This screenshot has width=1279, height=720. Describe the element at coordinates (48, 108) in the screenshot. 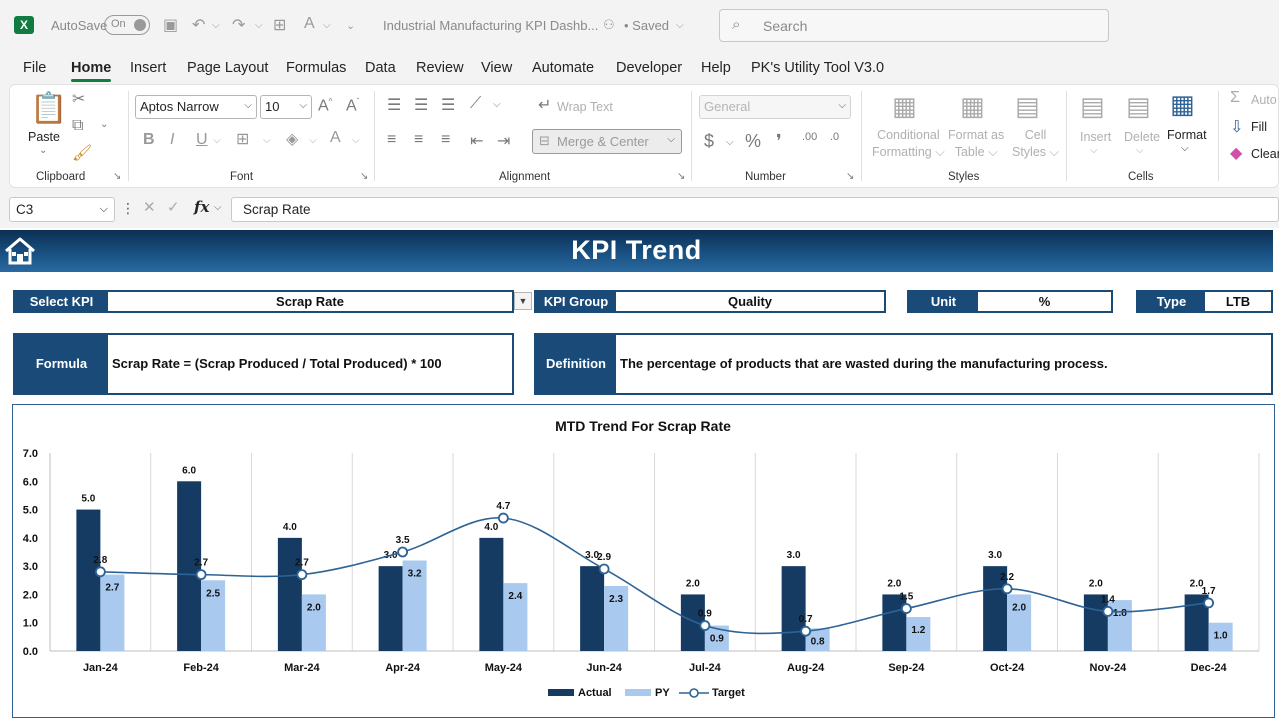

I see `paste-icon: 📋` at that location.